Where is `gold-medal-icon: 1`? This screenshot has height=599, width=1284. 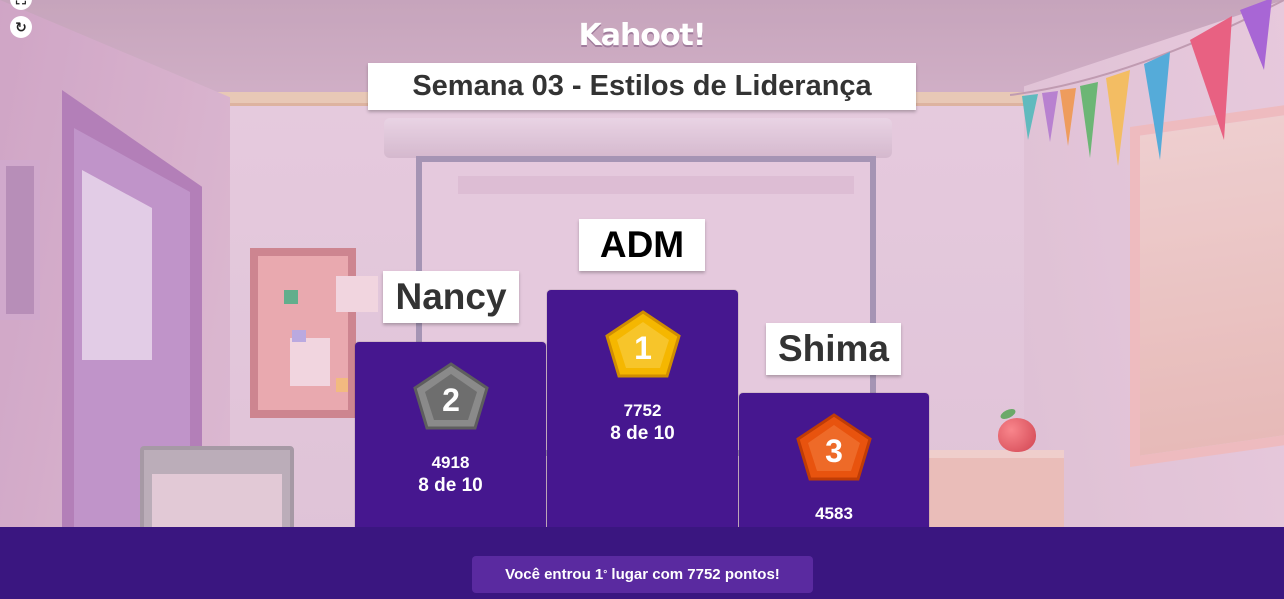
gold-medal-icon: 1 is located at coordinates (642, 344).